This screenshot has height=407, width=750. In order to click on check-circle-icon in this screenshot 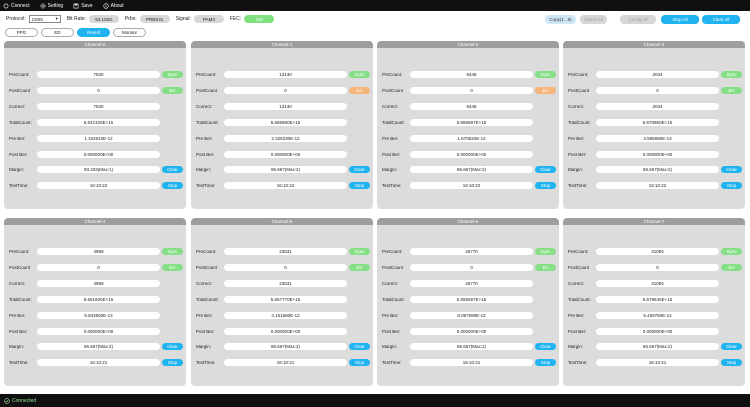, I will do `click(7, 400)`.